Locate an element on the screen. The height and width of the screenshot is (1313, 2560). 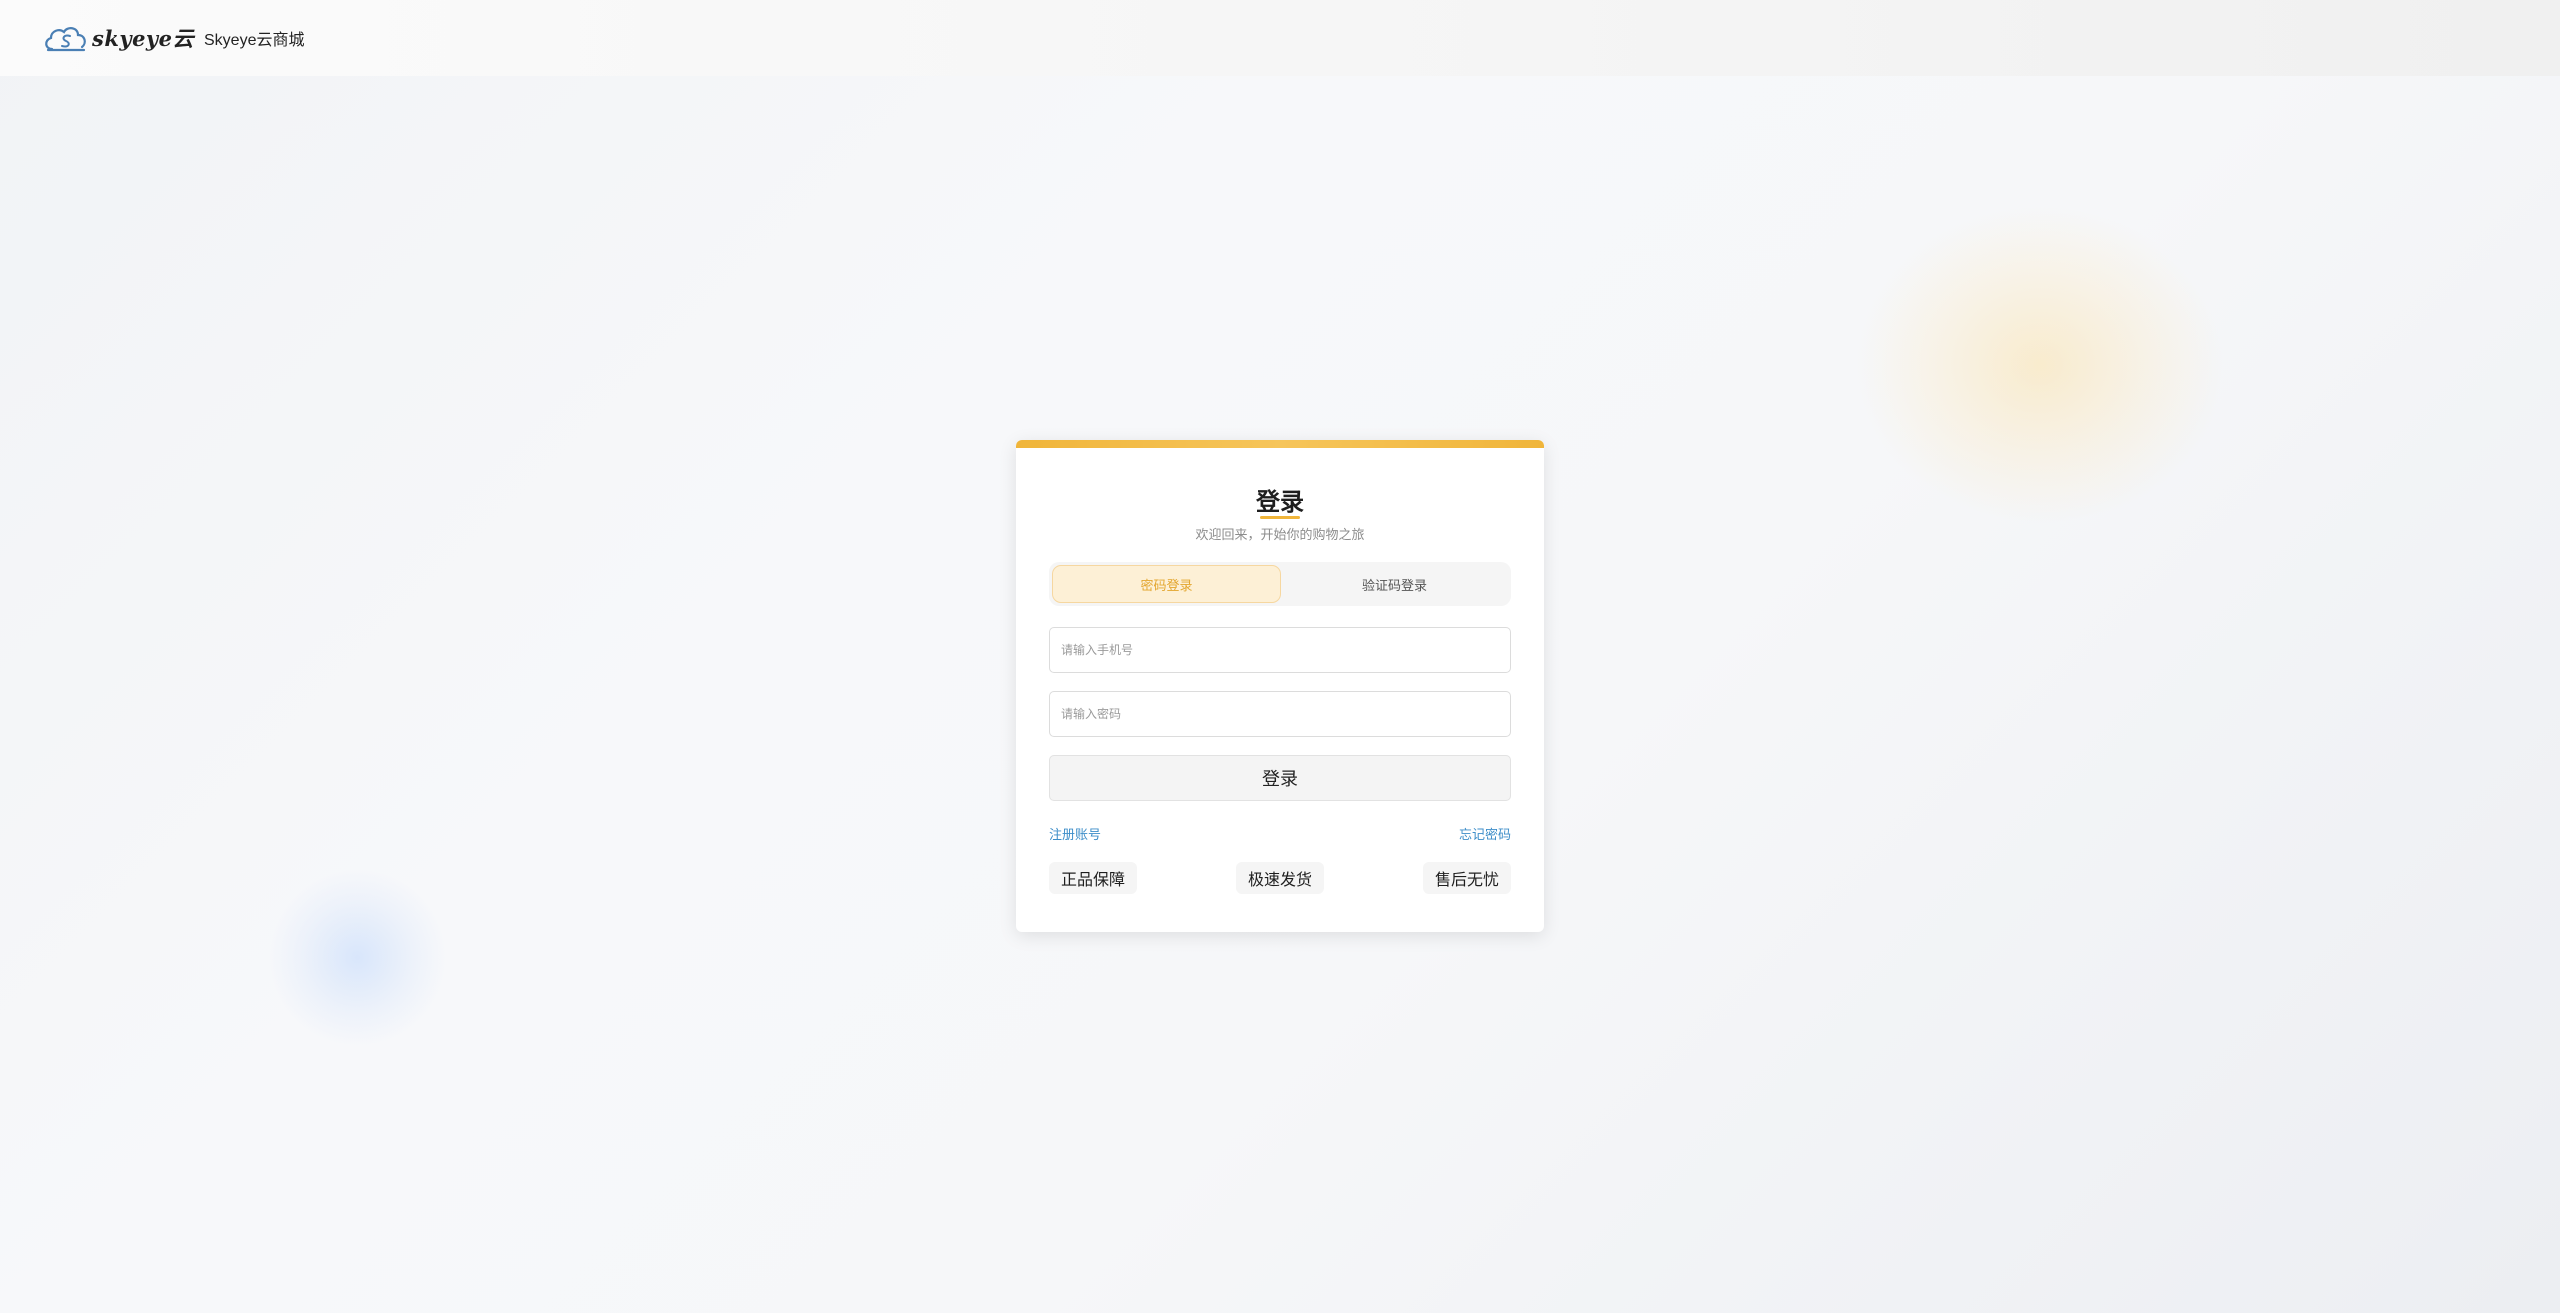
forgot-password-link: 忘记密码 is located at coordinates (1485, 833).